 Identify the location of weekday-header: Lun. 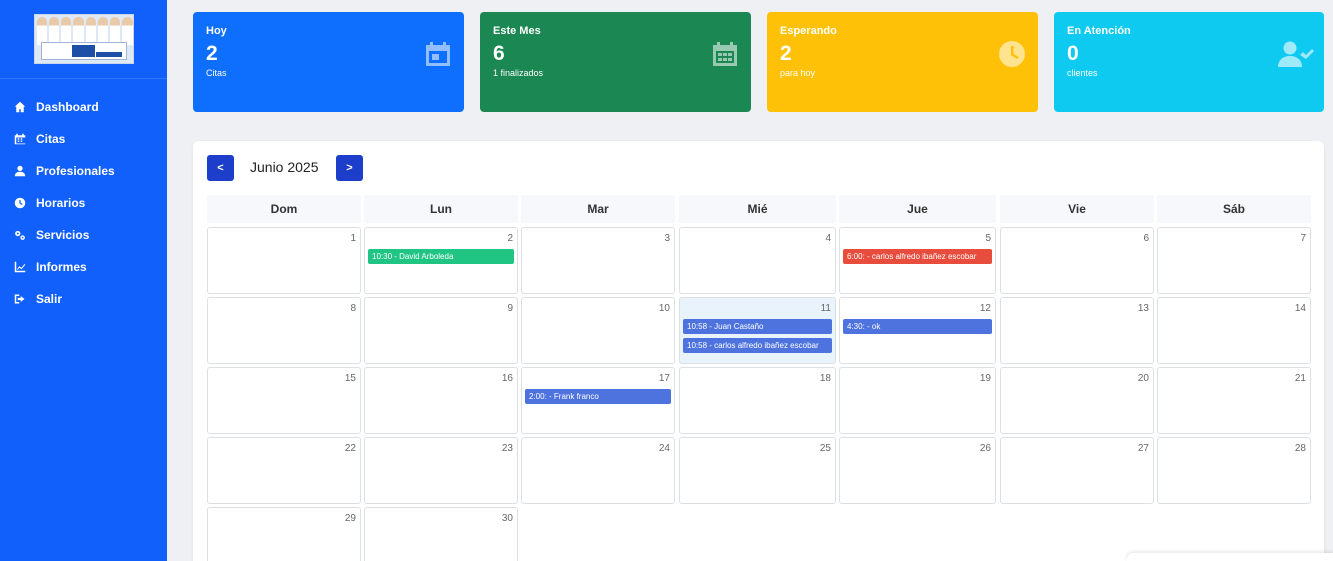
(441, 209).